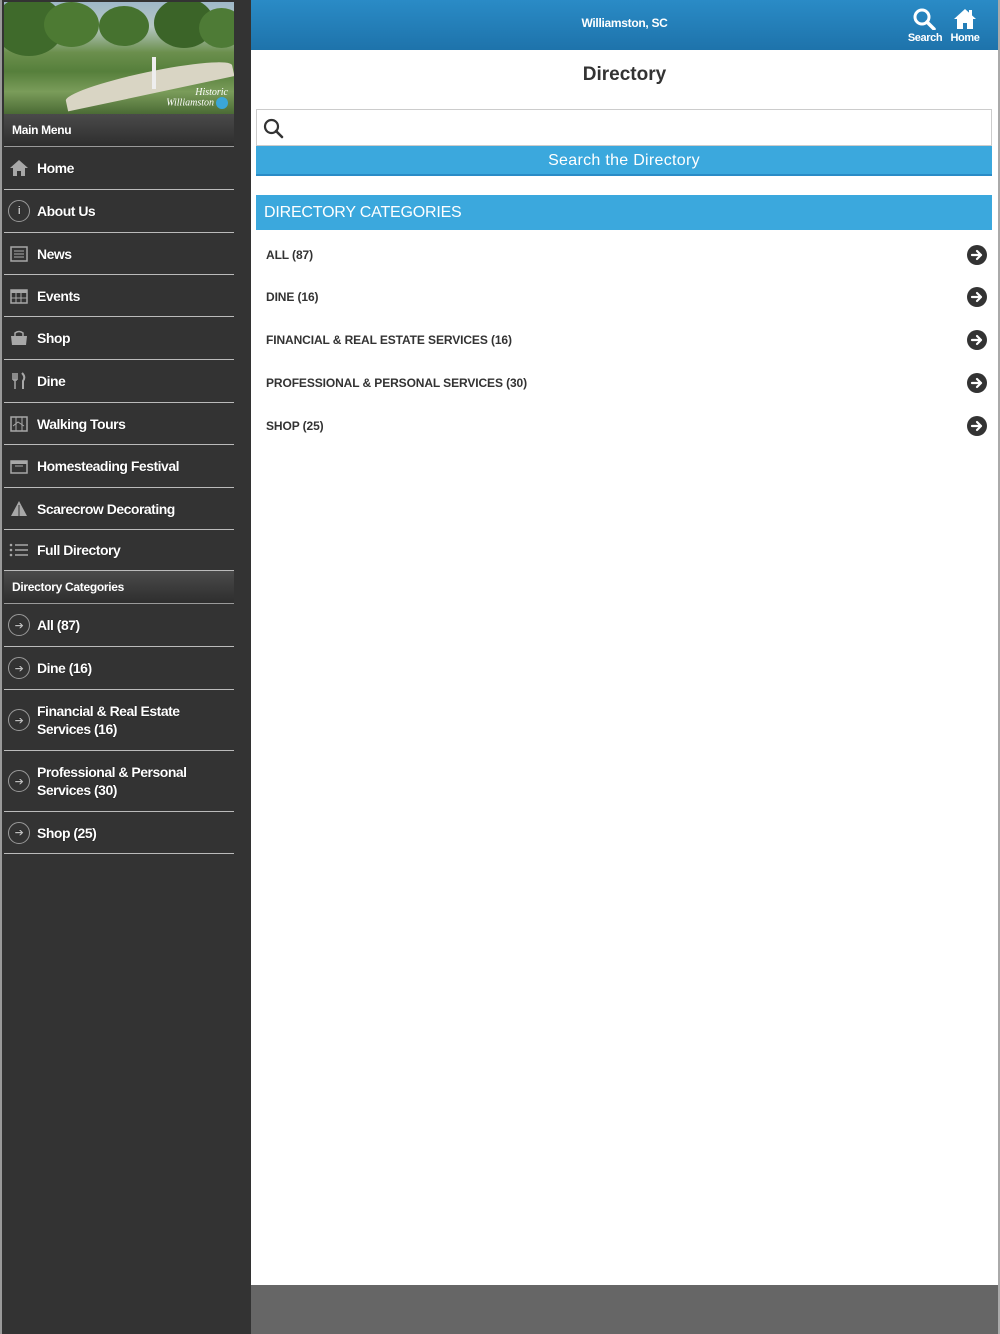 This screenshot has height=1334, width=1000. What do you see at coordinates (624, 426) in the screenshot?
I see `category-row-shop: SHOP (25)` at bounding box center [624, 426].